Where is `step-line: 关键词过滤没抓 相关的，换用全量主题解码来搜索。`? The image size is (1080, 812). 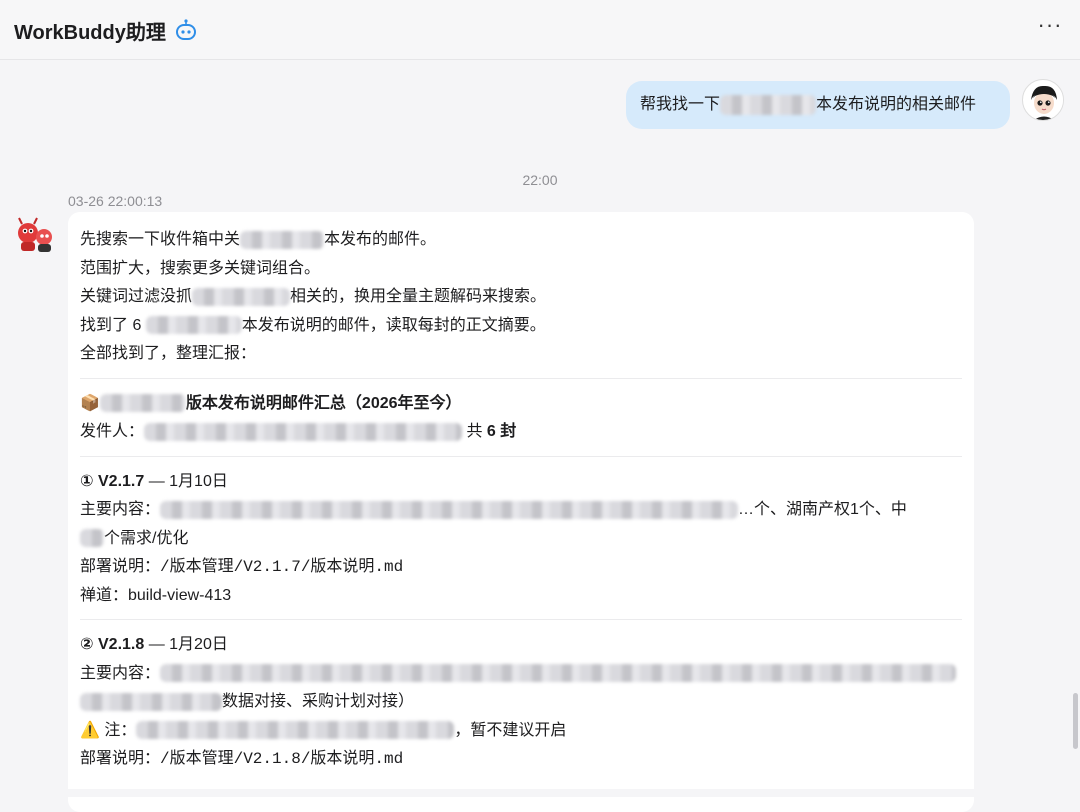
step-line: 关键词过滤没抓 相关的，换用全量主题解码来搜索。 is located at coordinates (313, 296).